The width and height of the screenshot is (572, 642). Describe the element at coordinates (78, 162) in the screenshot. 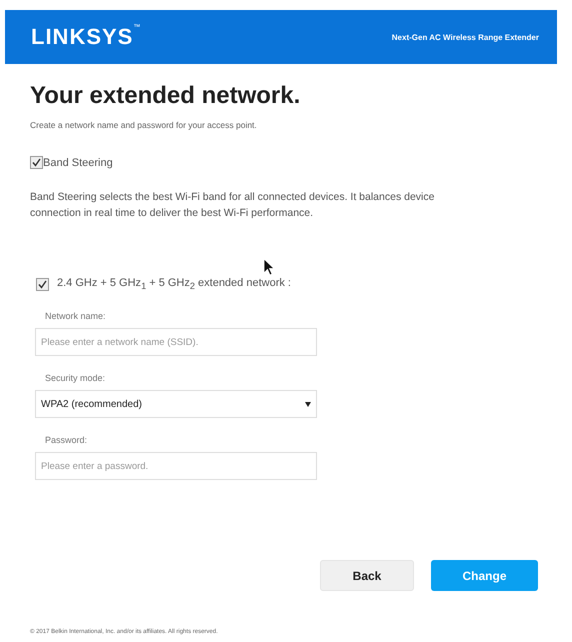

I see `checkbox-label: Band Steering` at that location.